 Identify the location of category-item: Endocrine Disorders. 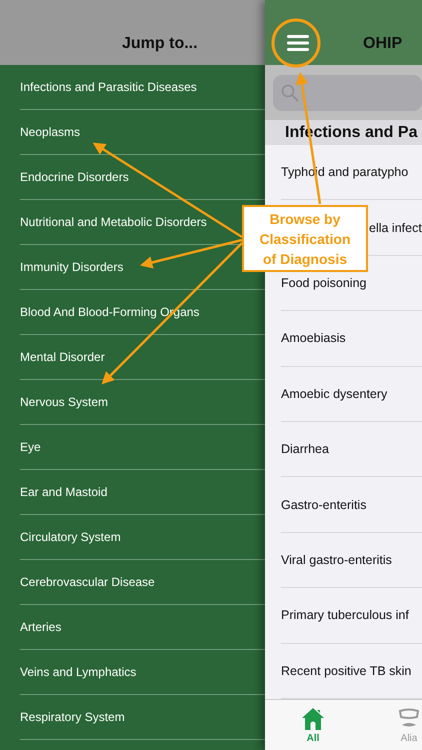
(74, 177).